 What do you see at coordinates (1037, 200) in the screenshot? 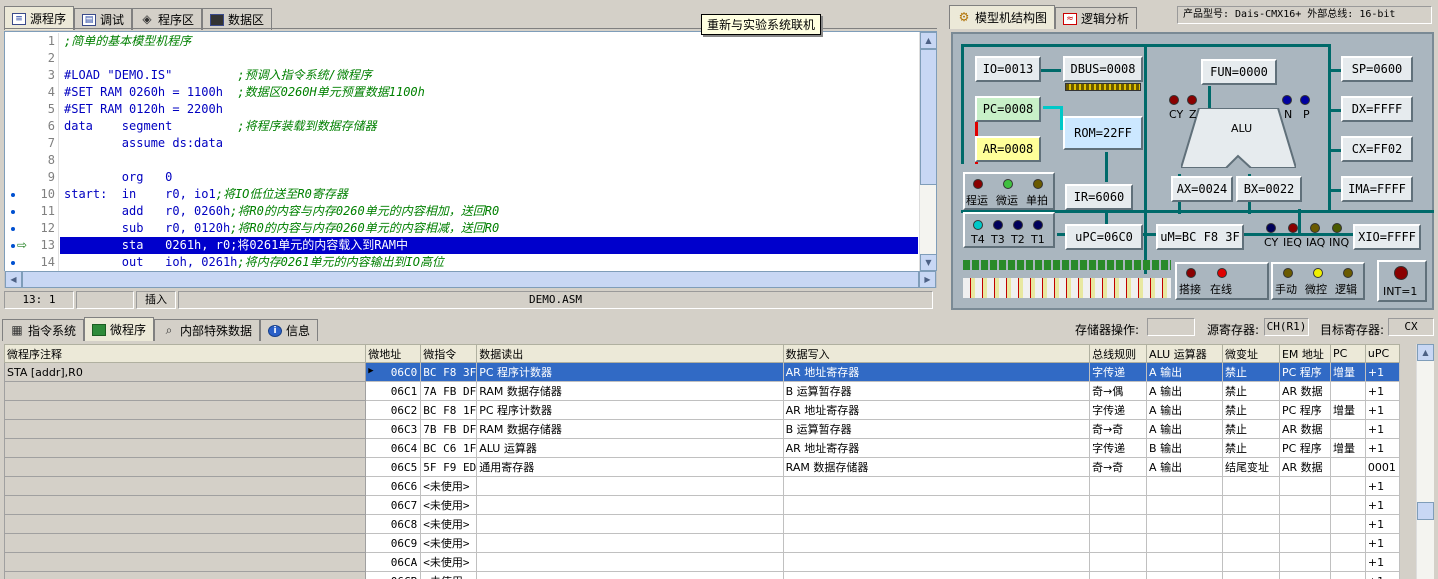
I see `run-mode-step: 单拍` at bounding box center [1037, 200].